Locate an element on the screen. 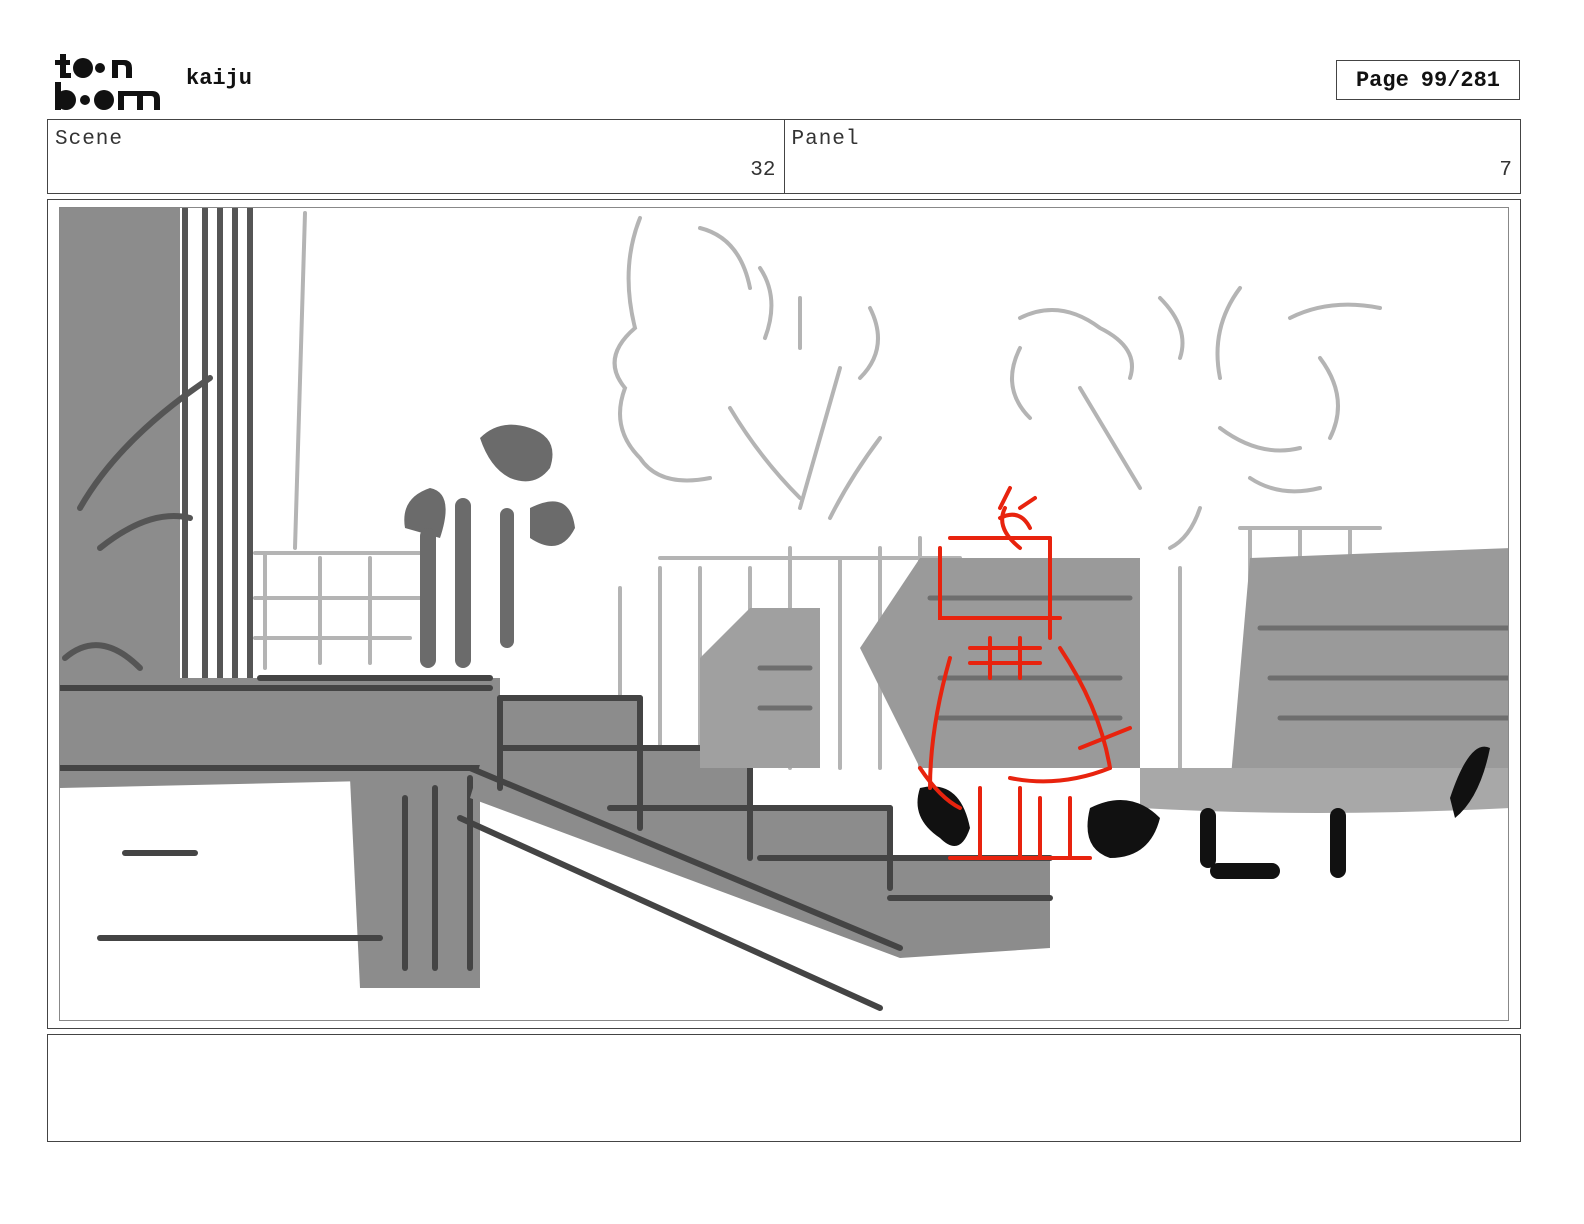 The width and height of the screenshot is (1584, 1224). page-label: Page is located at coordinates (1382, 80).